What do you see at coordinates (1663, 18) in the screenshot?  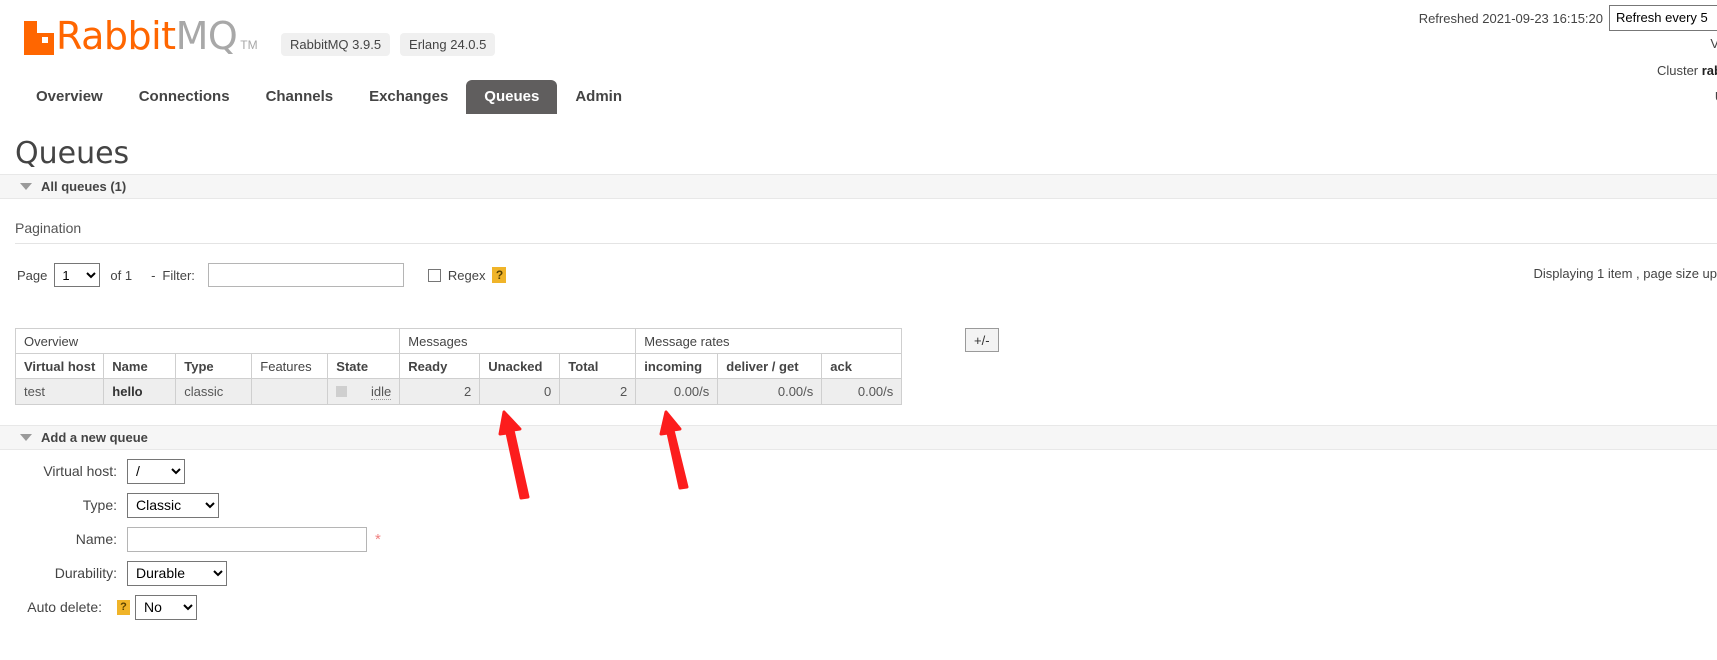 I see `refresh-interval-select: Refresh every 5` at bounding box center [1663, 18].